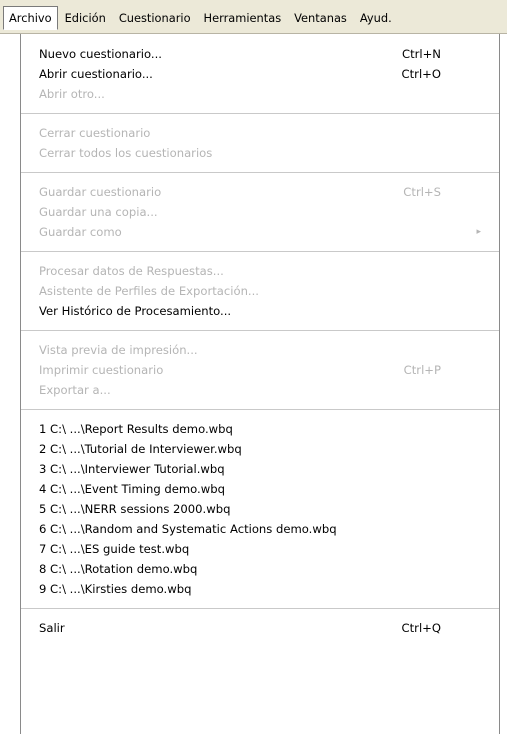  I want to click on menu-ventanas: Ventanas, so click(320, 17).